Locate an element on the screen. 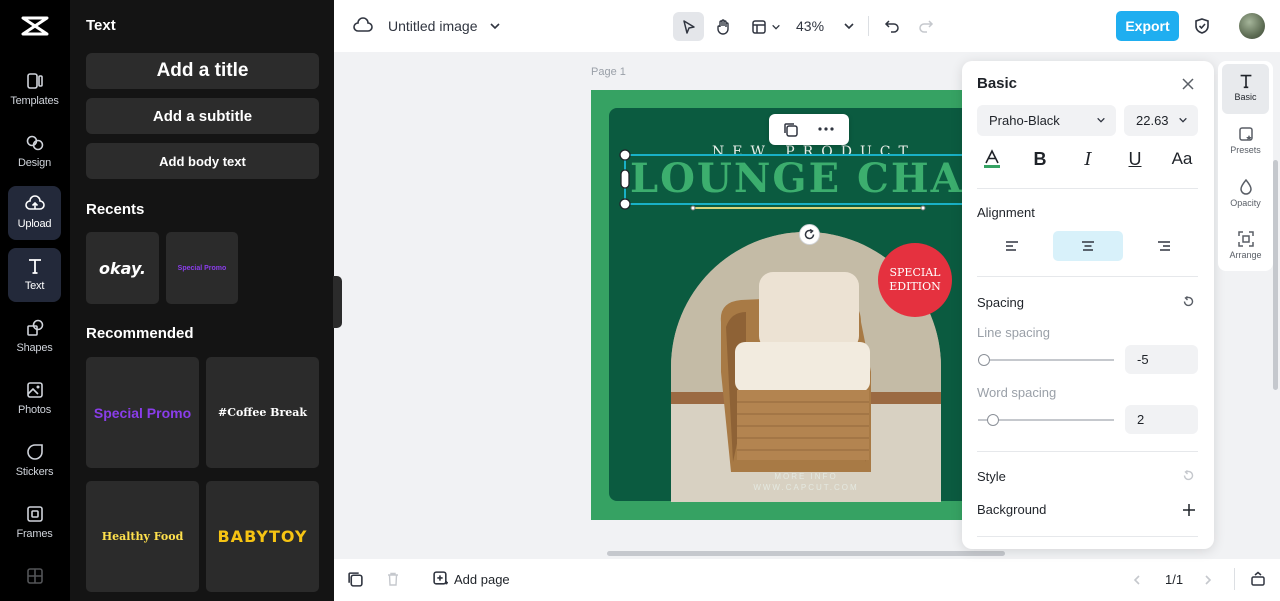 The width and height of the screenshot is (1280, 601). align-center-button is located at coordinates (1088, 246).